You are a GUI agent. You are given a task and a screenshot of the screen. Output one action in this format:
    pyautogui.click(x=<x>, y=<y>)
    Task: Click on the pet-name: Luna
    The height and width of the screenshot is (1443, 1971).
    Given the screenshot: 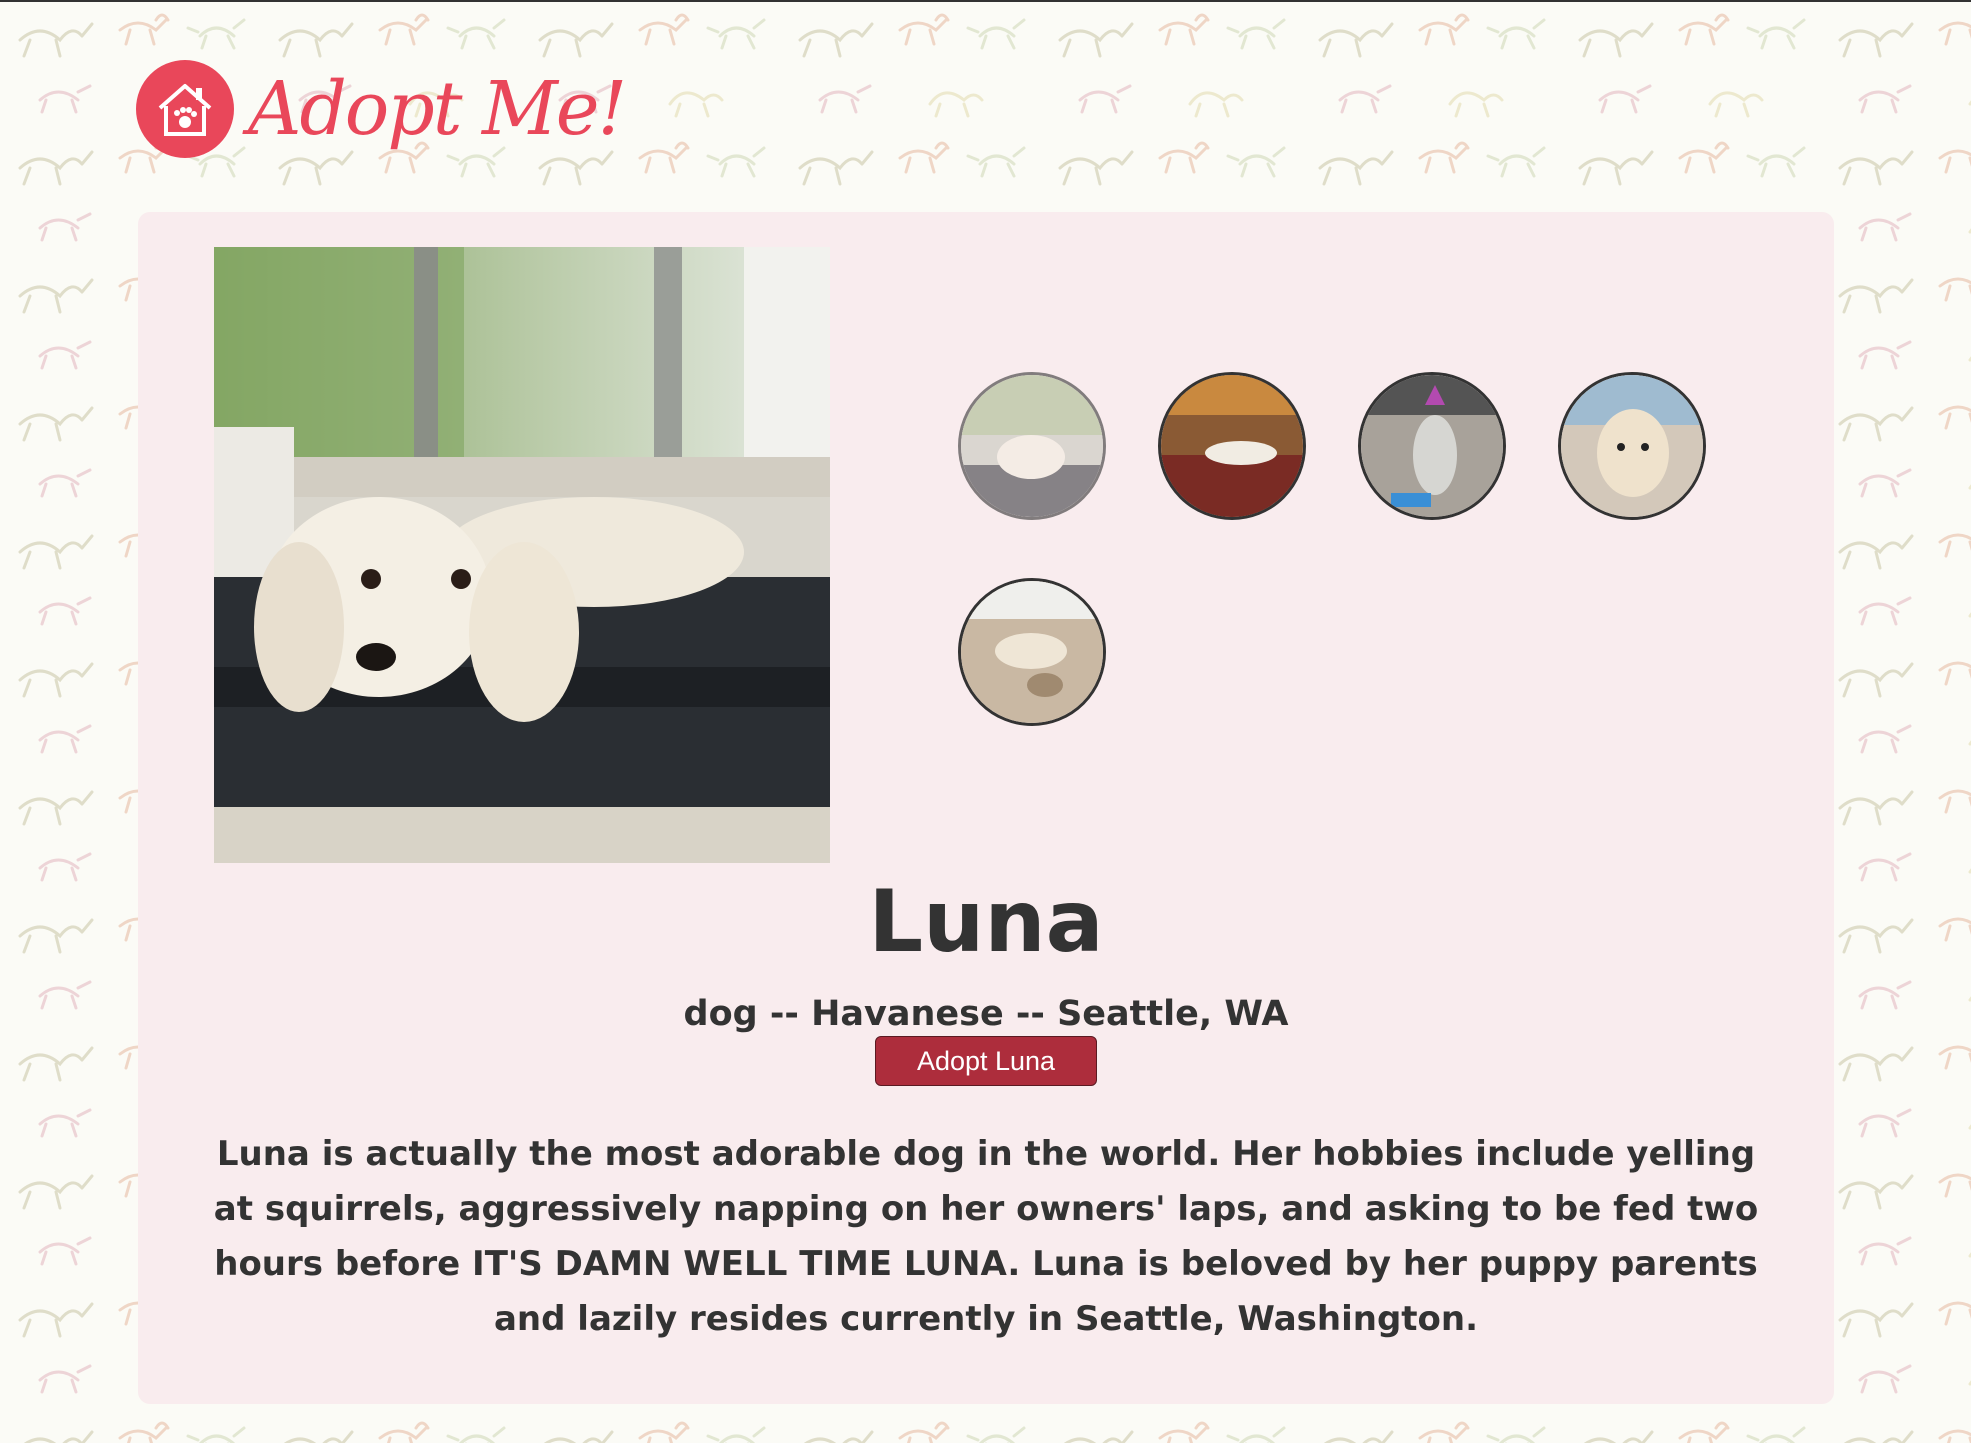 What is the action you would take?
    pyautogui.click(x=986, y=922)
    